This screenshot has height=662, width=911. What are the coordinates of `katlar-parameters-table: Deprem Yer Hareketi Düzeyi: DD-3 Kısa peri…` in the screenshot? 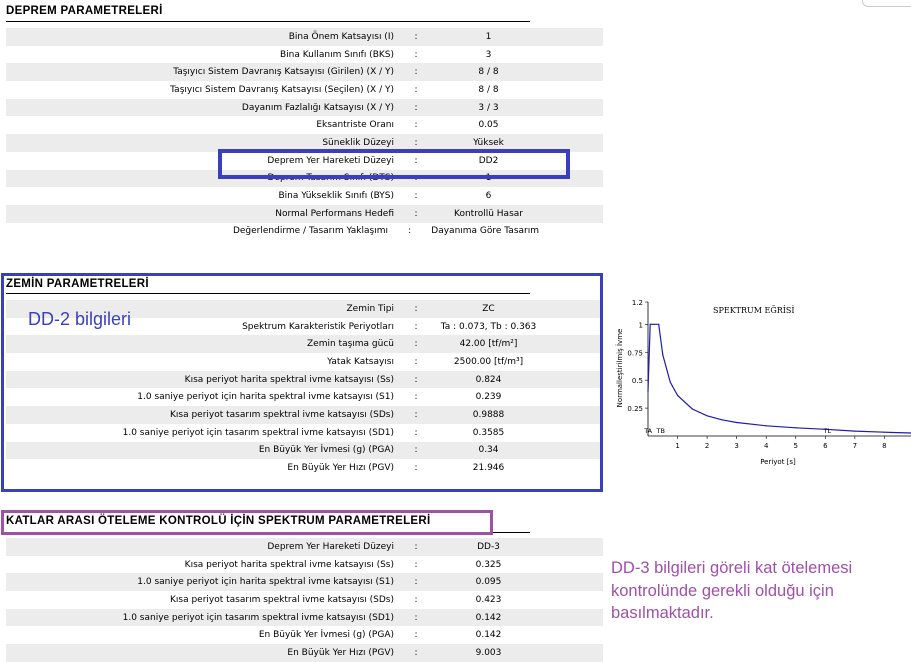 It's located at (304, 600).